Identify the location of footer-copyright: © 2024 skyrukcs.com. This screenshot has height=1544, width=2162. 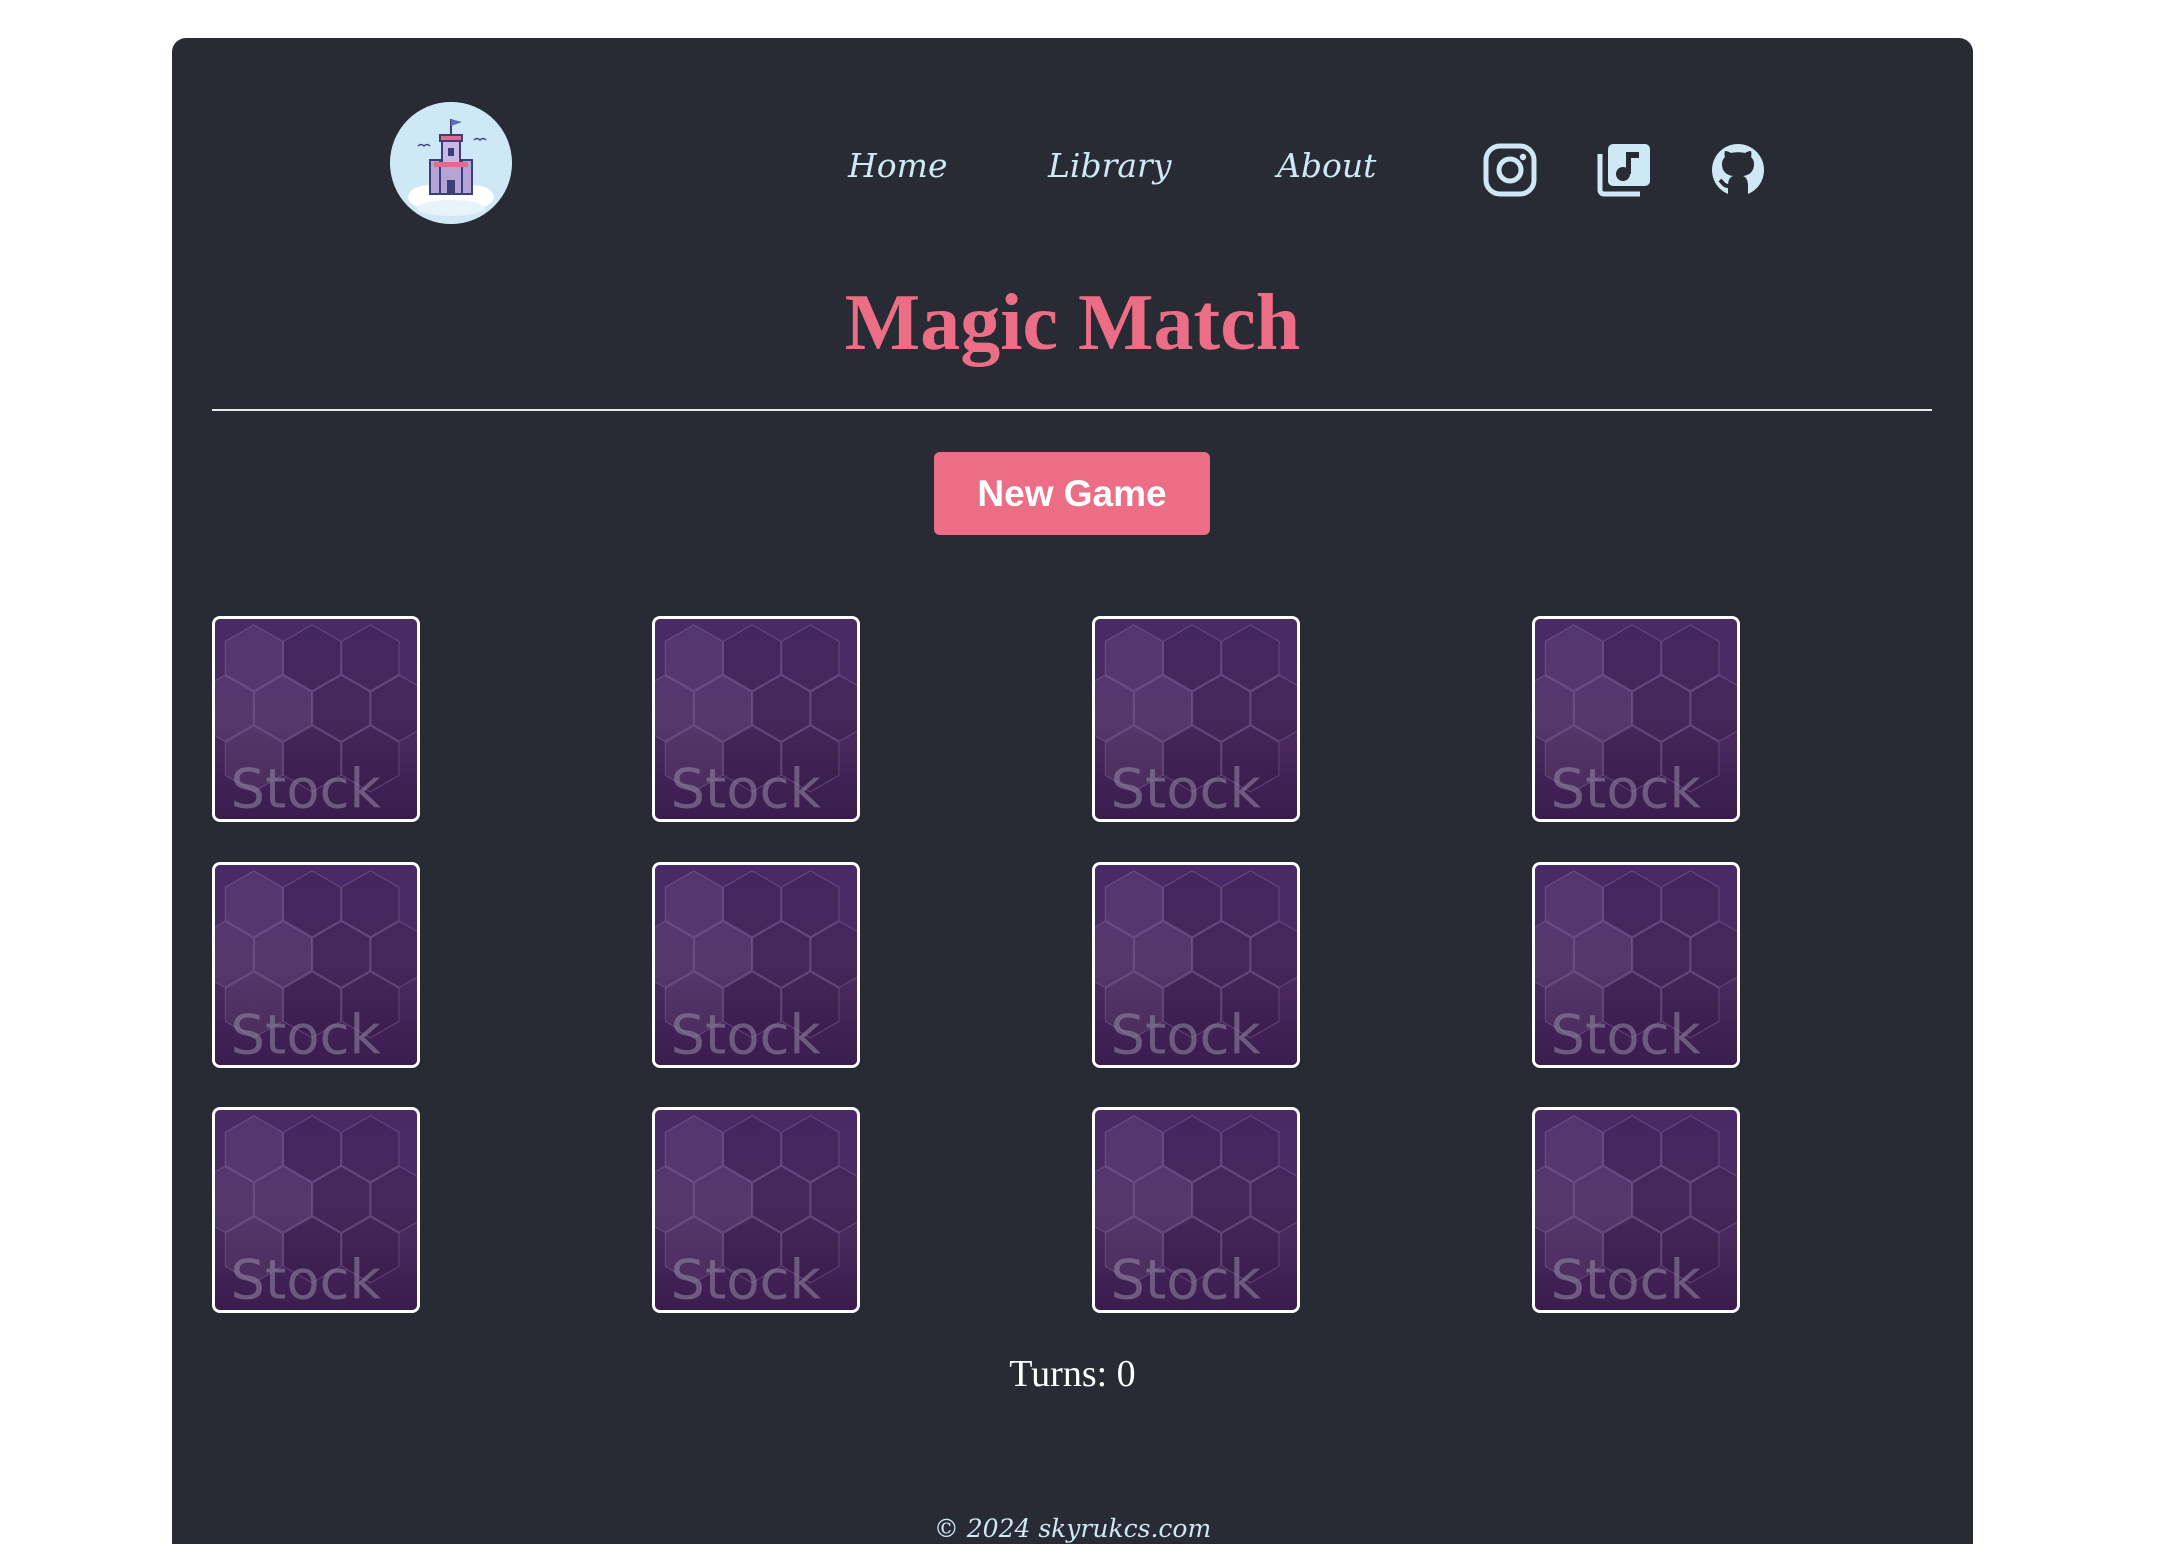
(1072, 1528).